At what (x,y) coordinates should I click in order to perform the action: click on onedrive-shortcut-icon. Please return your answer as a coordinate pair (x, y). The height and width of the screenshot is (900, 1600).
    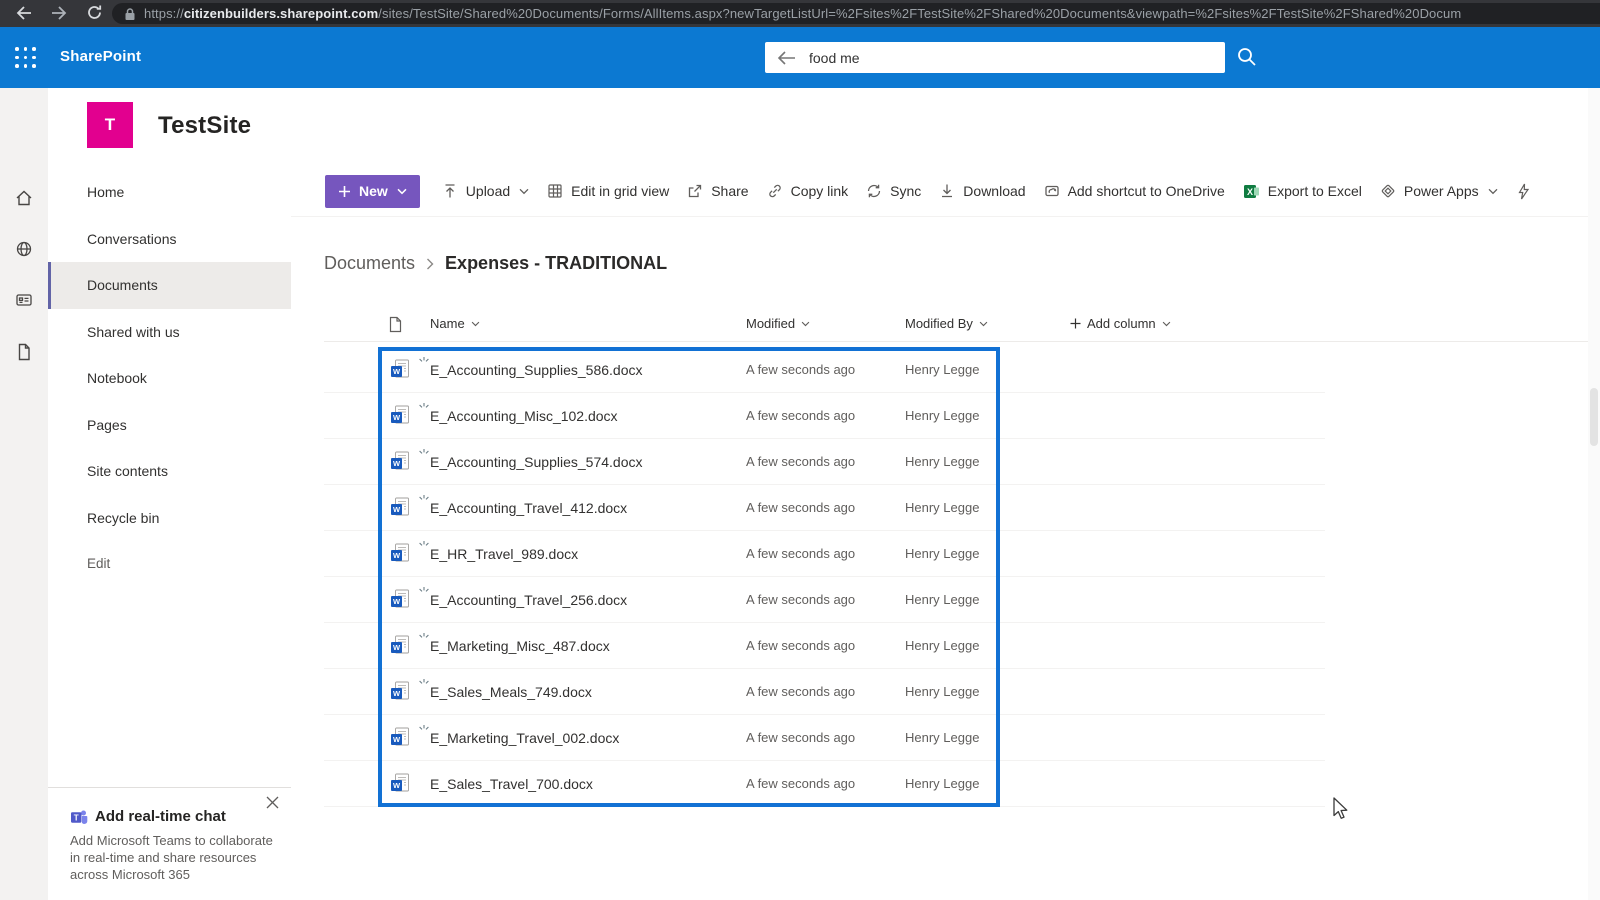
    Looking at the image, I should click on (1052, 191).